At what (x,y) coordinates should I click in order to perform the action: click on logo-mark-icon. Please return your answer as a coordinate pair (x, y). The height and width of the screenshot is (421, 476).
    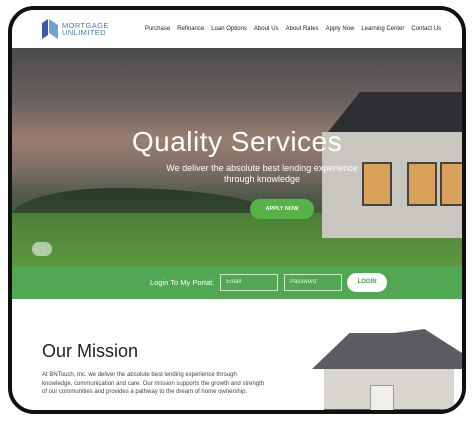
    Looking at the image, I should click on (50, 29).